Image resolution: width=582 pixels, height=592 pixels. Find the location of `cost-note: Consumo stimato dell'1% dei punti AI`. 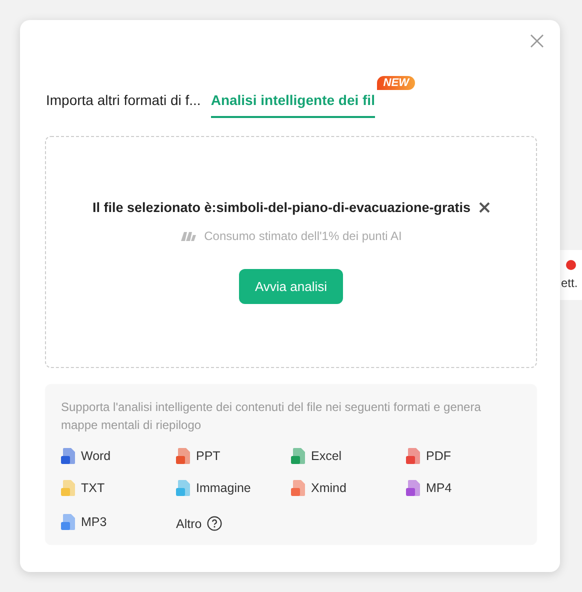

cost-note: Consumo stimato dell'1% dei punti AI is located at coordinates (303, 236).